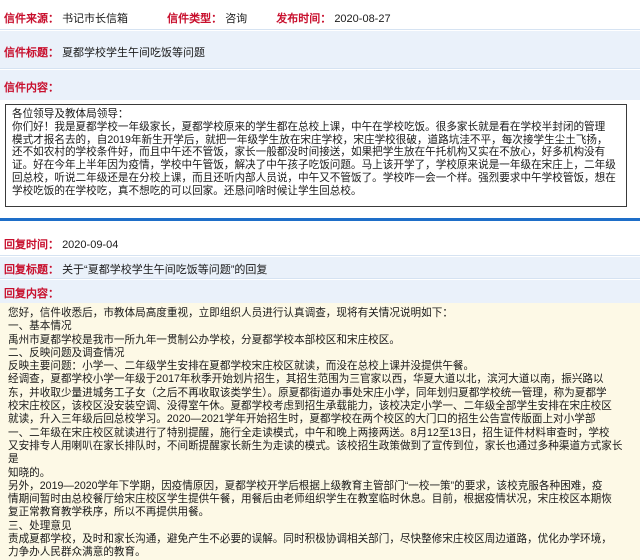  I want to click on type-value: 咨询, so click(236, 19).